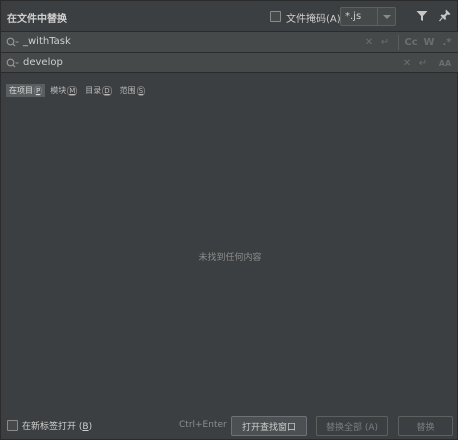  What do you see at coordinates (447, 42) in the screenshot?
I see `regex-toggle: .*` at bounding box center [447, 42].